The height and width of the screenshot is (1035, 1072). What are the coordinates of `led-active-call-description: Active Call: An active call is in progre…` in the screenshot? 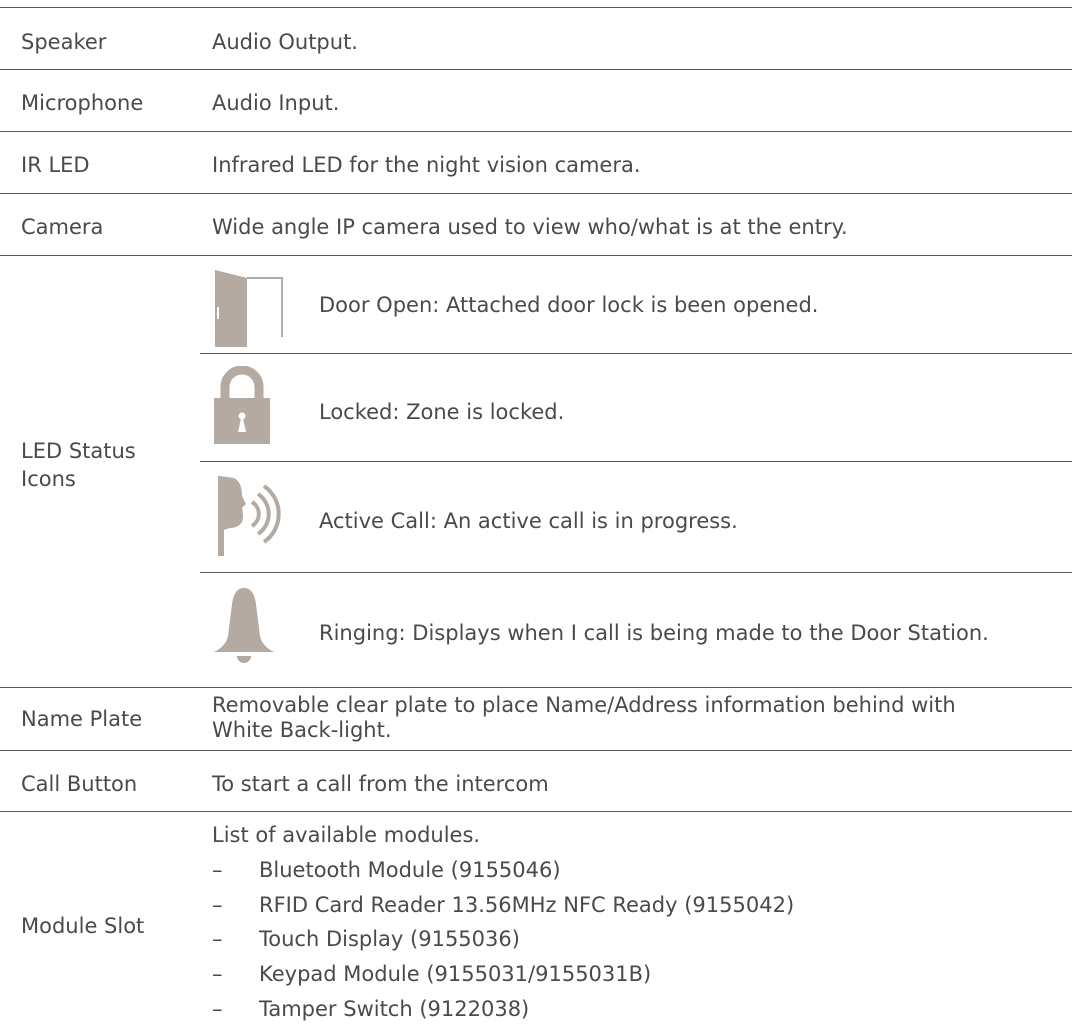 It's located at (528, 521).